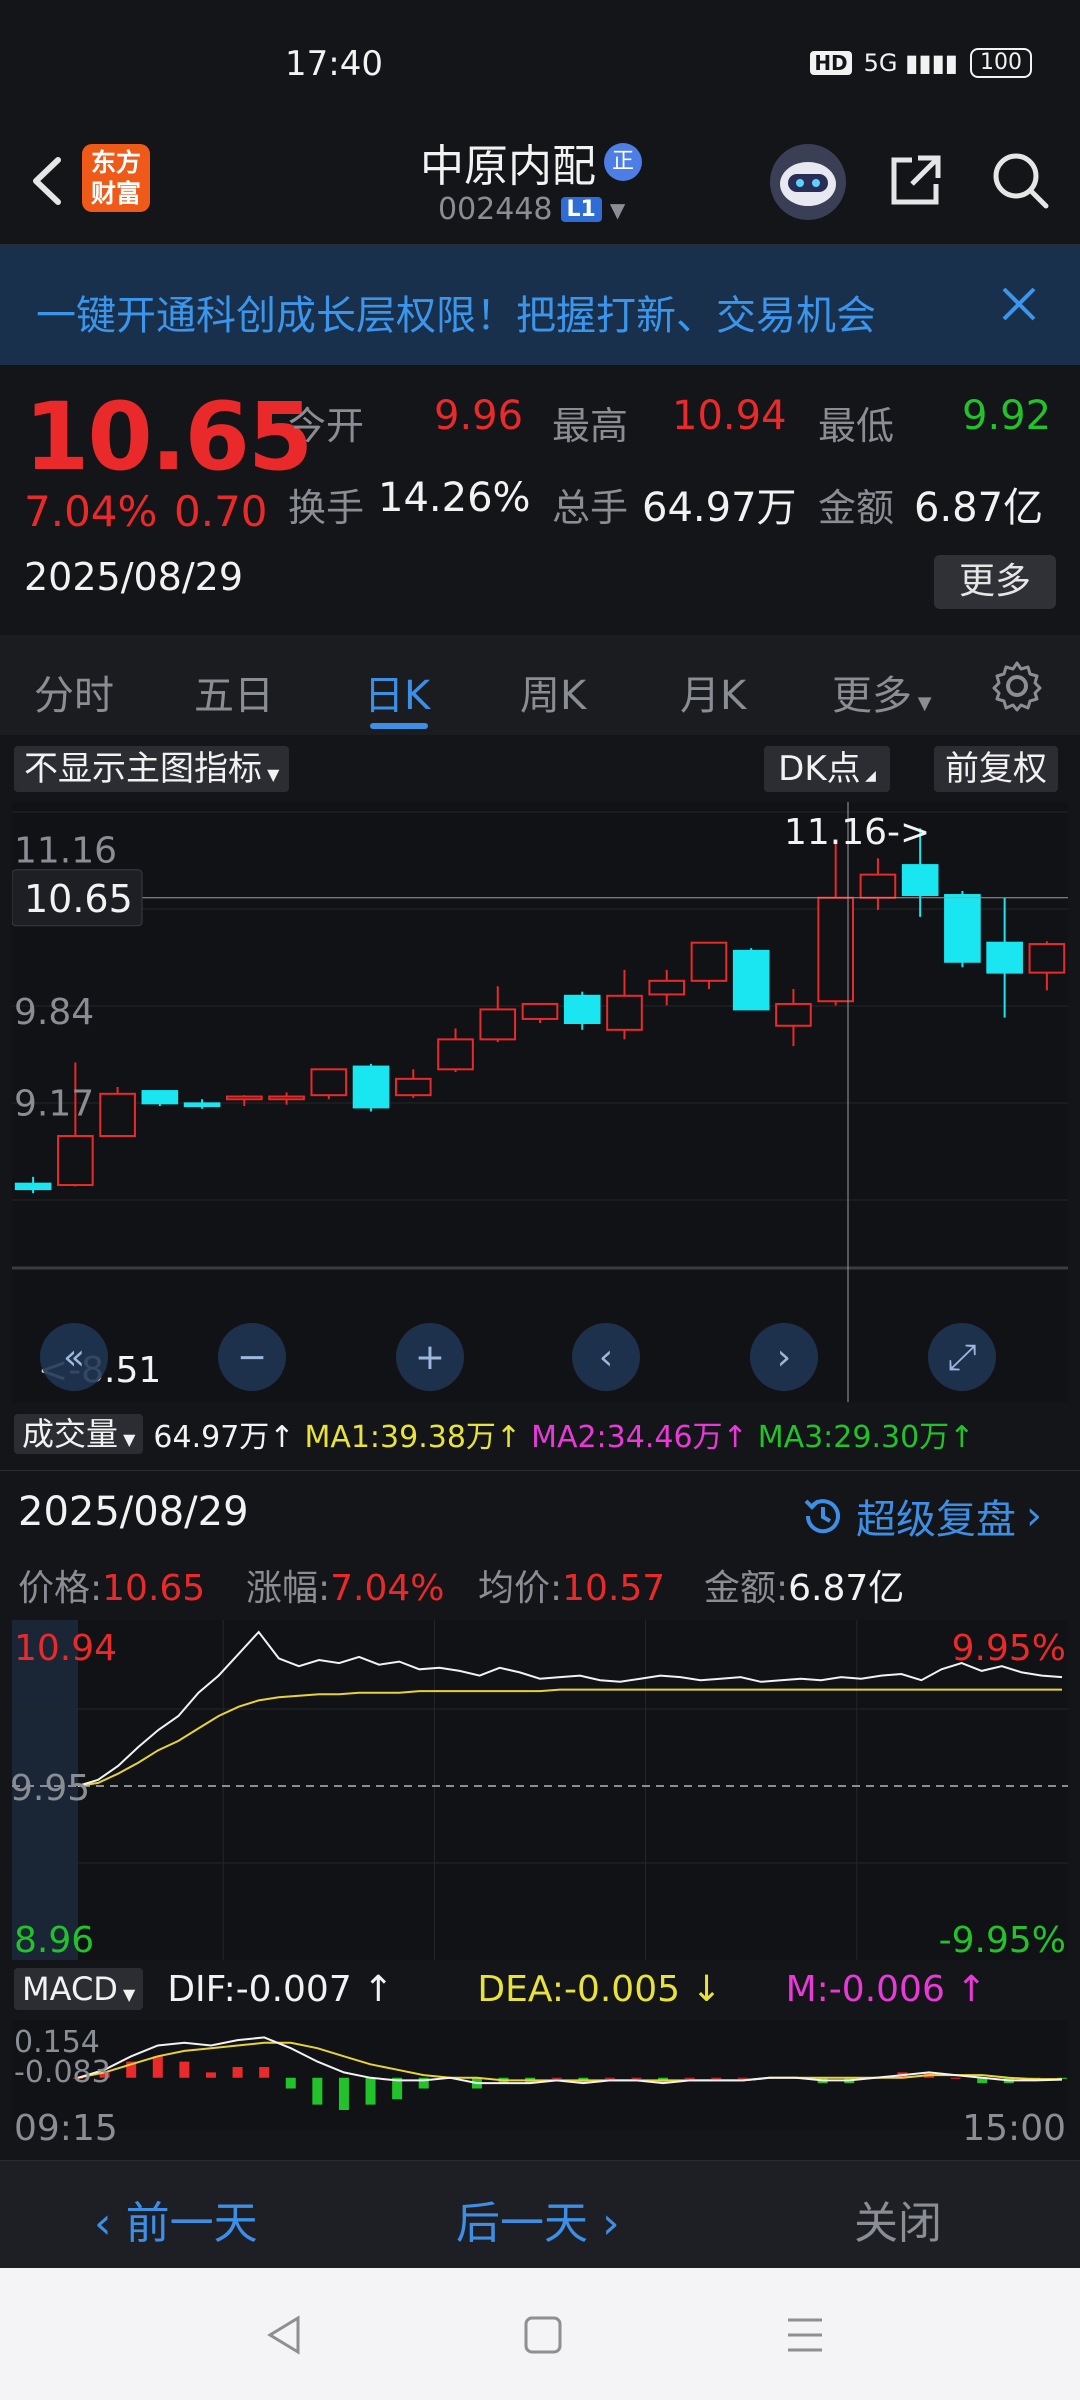  What do you see at coordinates (1019, 304) in the screenshot?
I see `close-icon` at bounding box center [1019, 304].